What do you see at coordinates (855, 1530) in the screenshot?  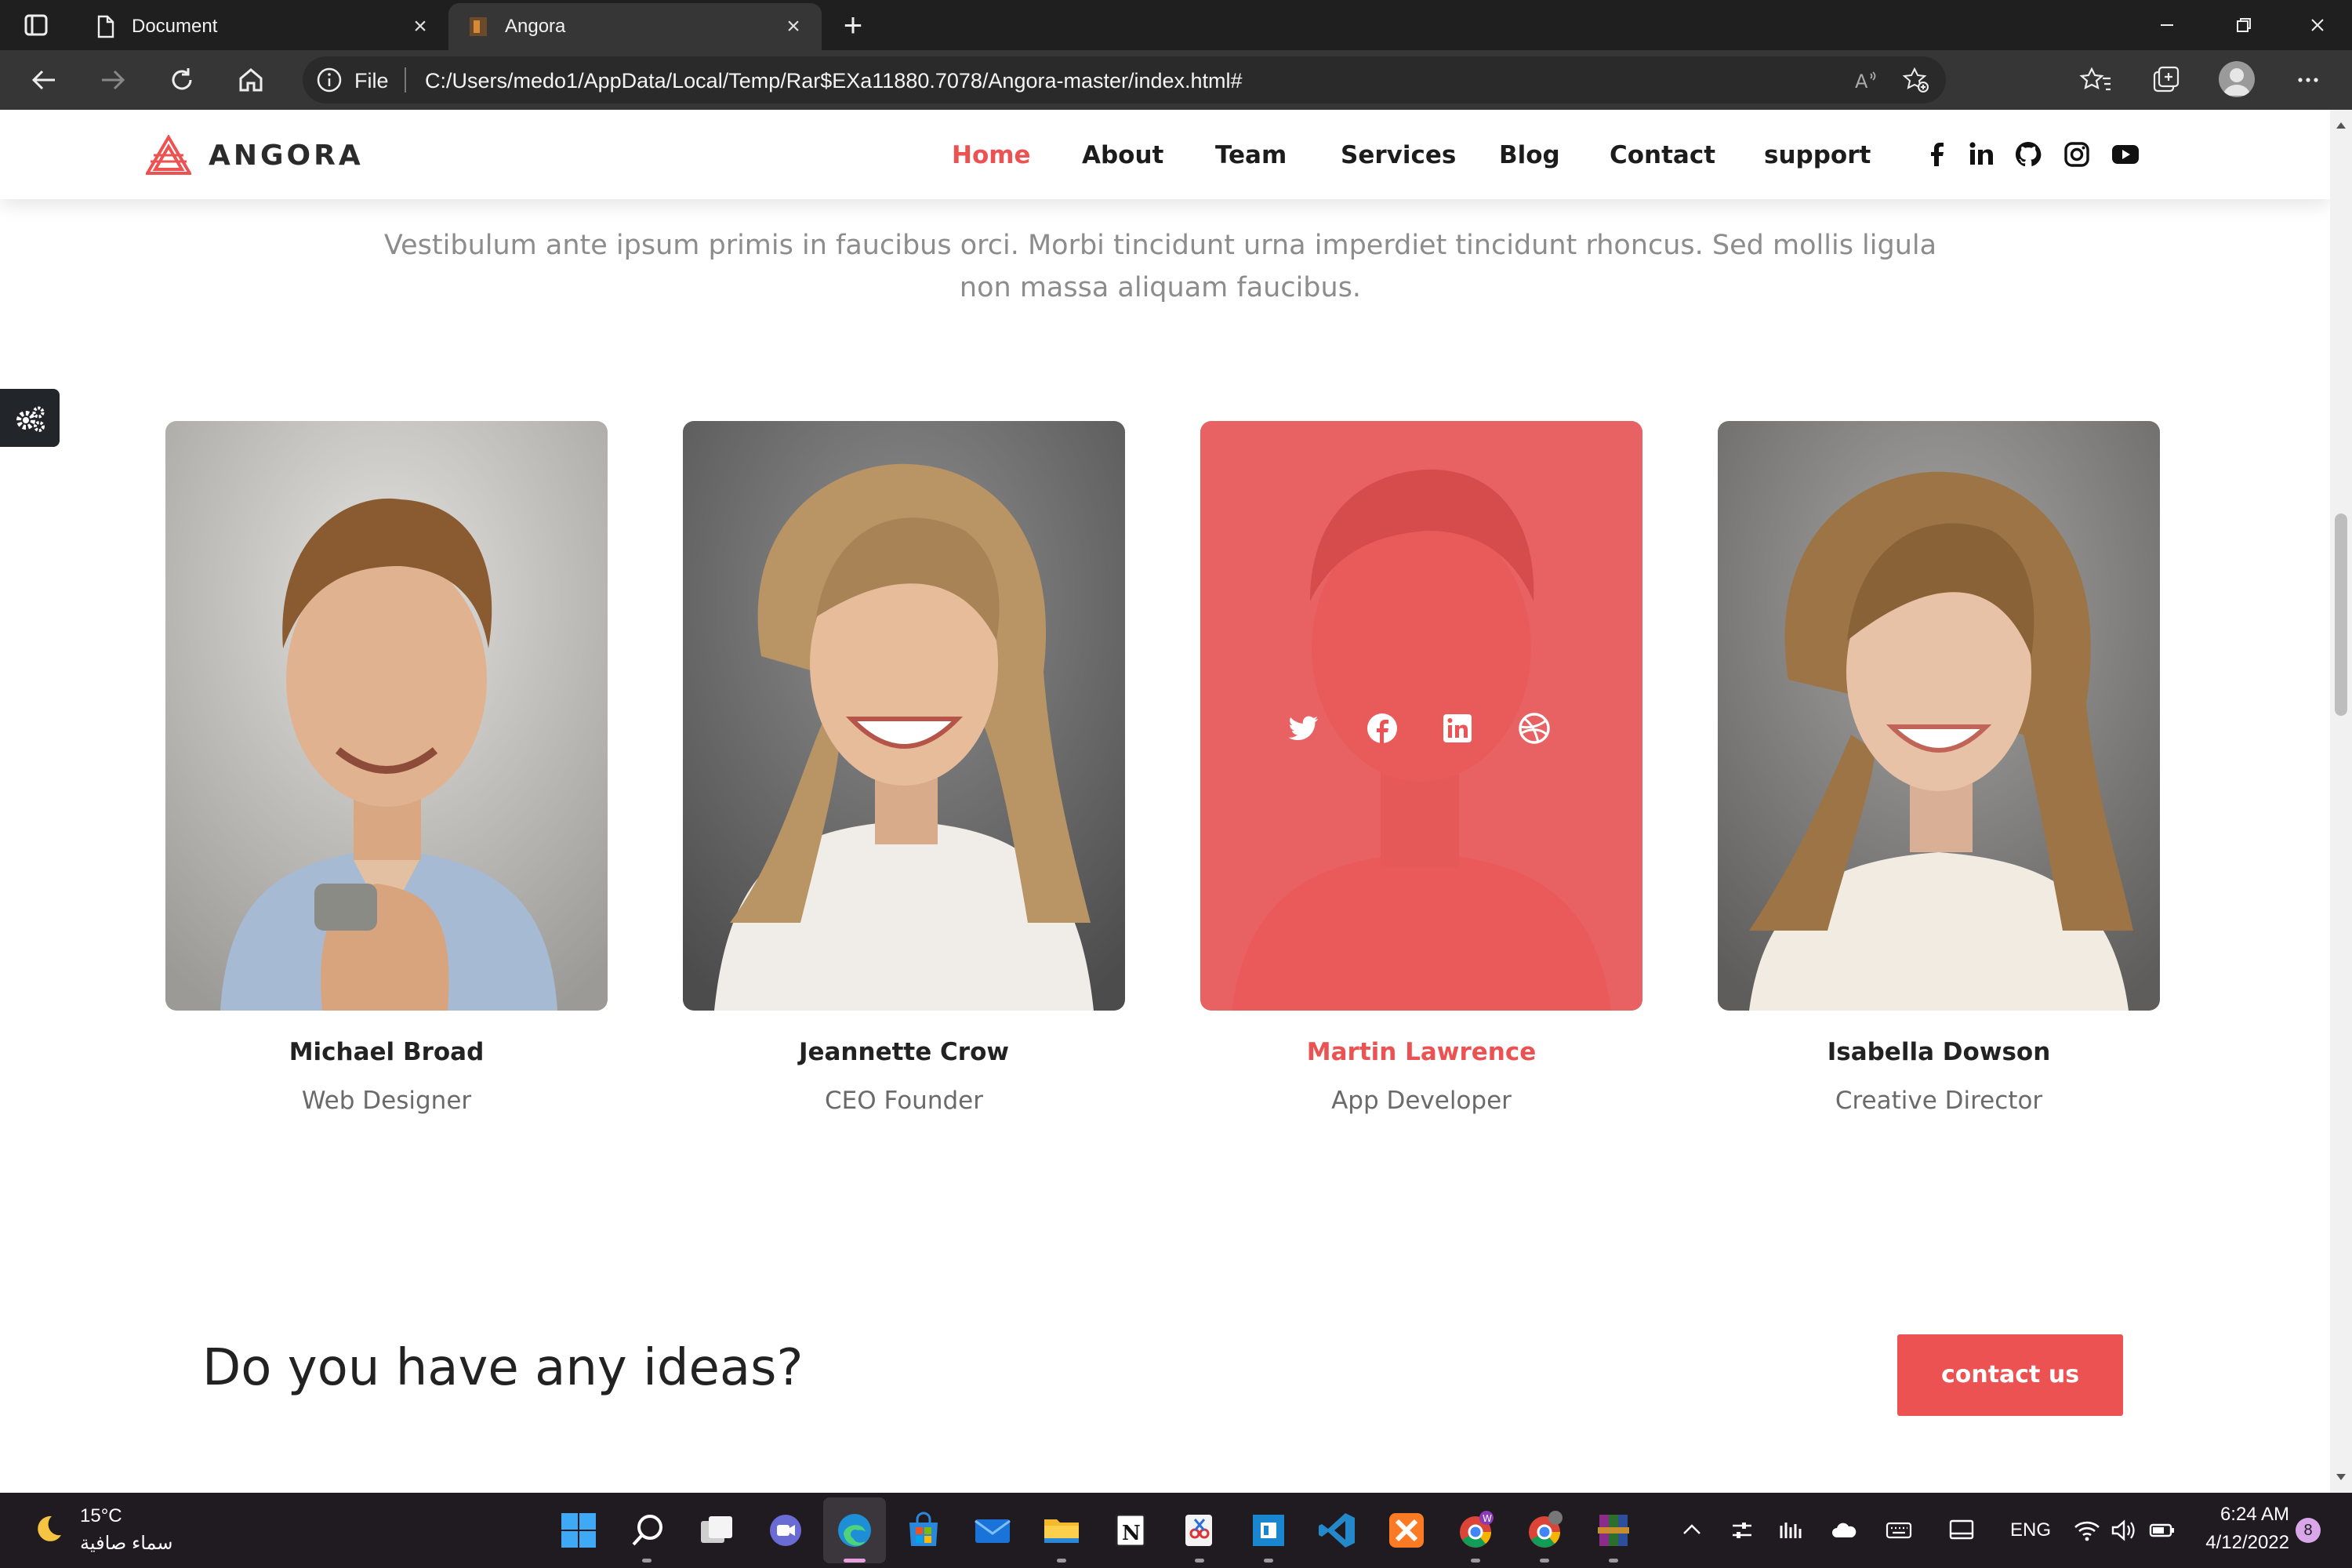 I see `edge-browser-icon` at bounding box center [855, 1530].